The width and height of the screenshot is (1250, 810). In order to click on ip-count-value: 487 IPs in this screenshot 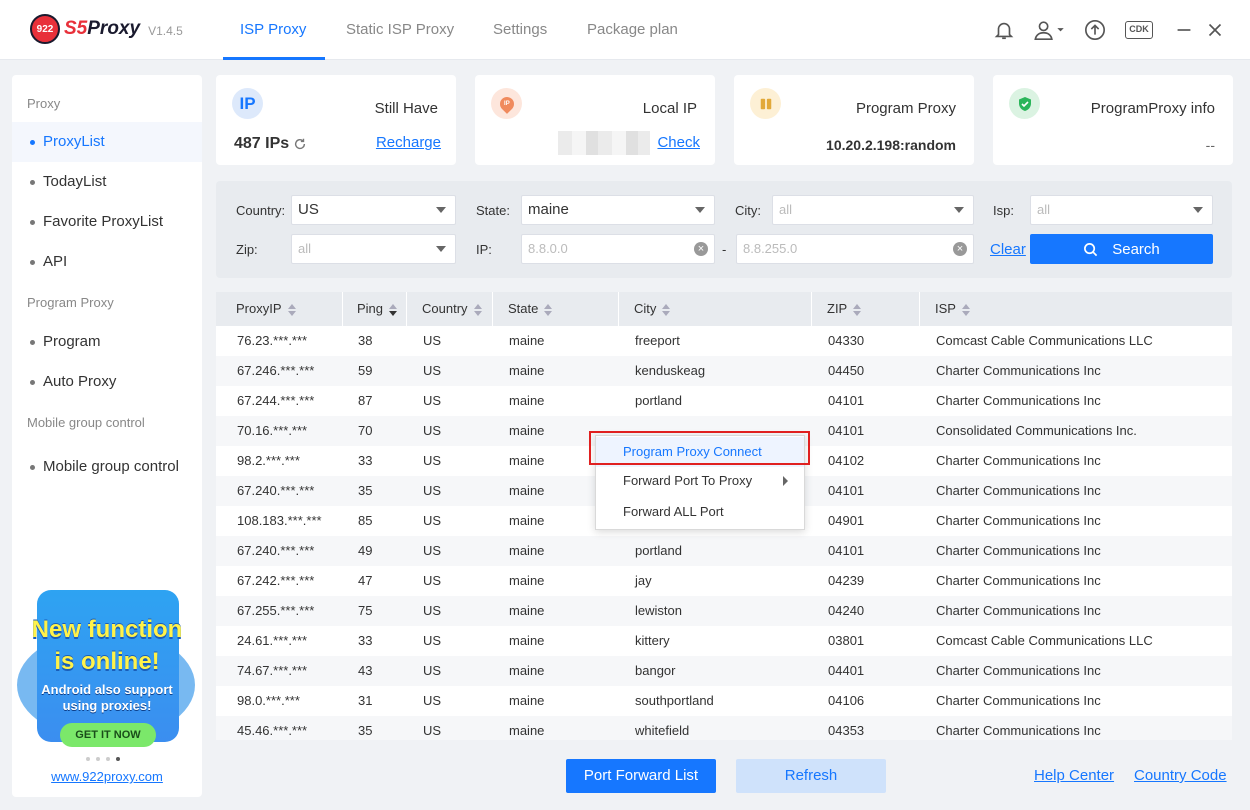, I will do `click(262, 143)`.